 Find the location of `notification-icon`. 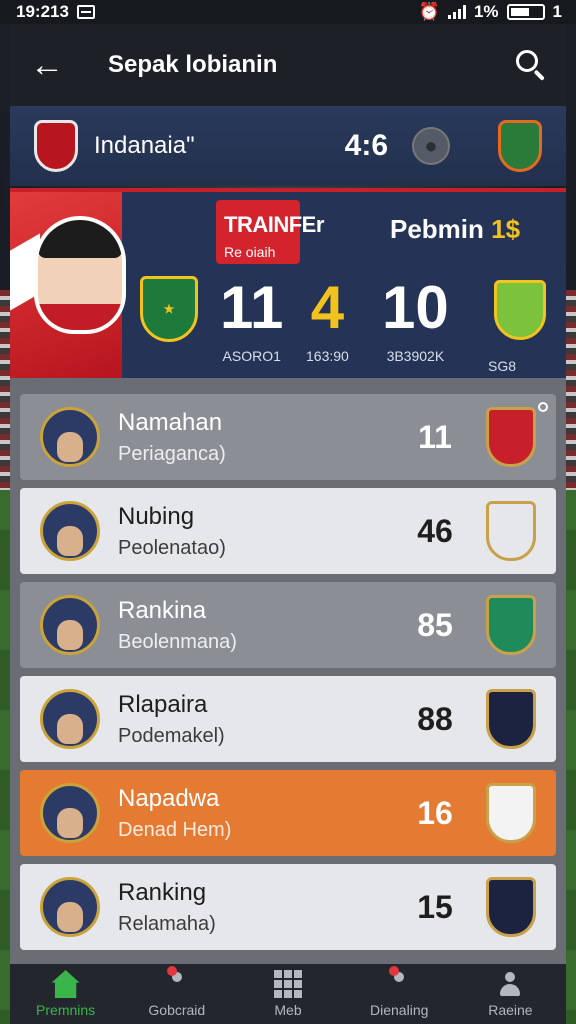

notification-icon is located at coordinates (85, 12).